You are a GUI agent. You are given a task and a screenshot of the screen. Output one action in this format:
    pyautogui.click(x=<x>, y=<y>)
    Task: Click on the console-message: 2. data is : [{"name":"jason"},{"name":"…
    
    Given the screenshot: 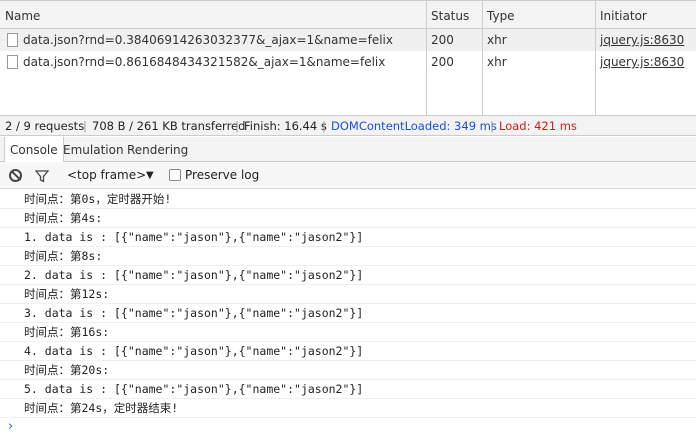 What is the action you would take?
    pyautogui.click(x=348, y=275)
    